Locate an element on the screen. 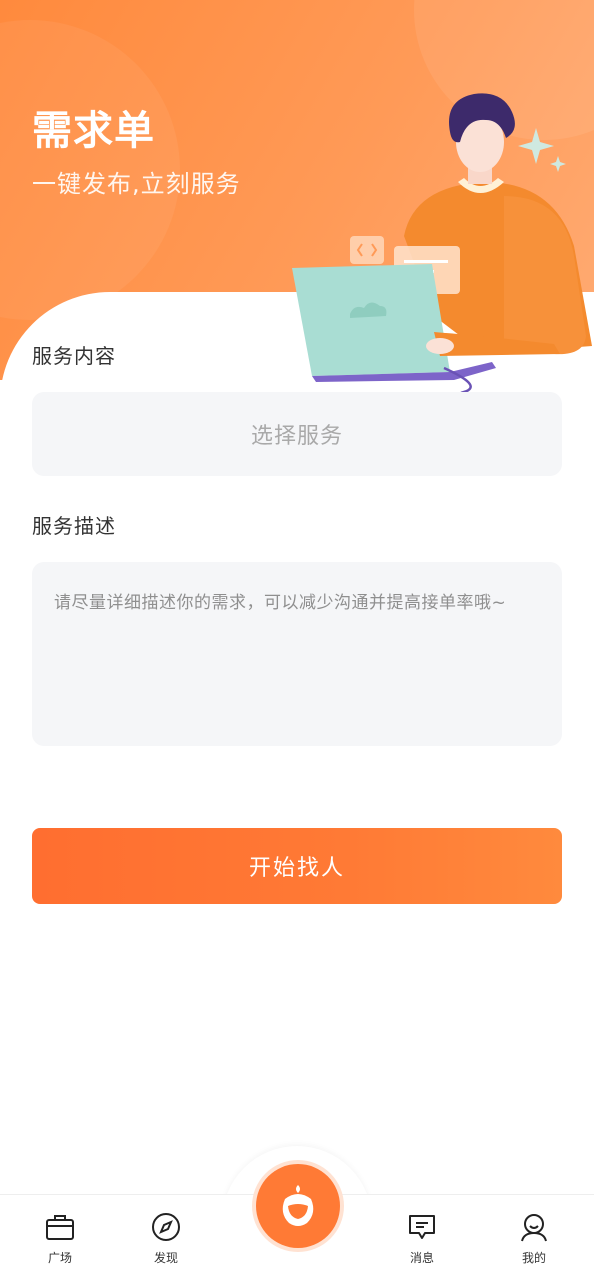 The image size is (594, 1280). service-description-label: 服务描述 is located at coordinates (74, 526).